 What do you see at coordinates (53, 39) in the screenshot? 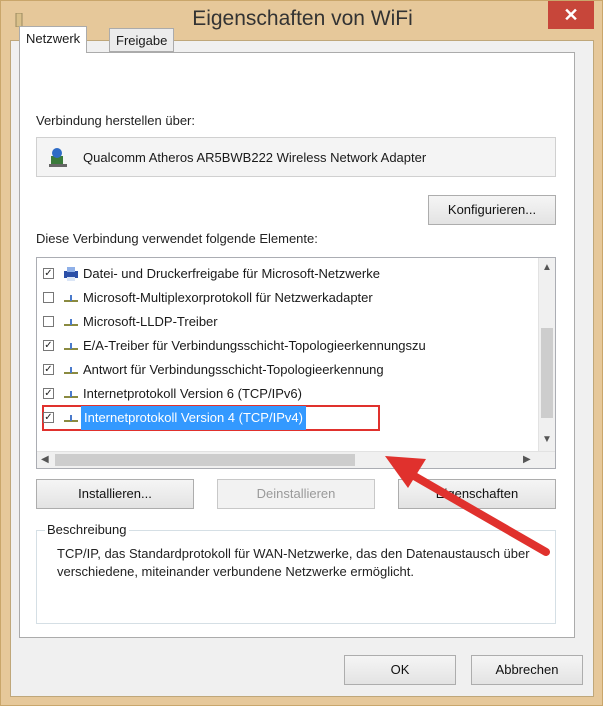
I see `tab-netzwerk: Netzwerk` at bounding box center [53, 39].